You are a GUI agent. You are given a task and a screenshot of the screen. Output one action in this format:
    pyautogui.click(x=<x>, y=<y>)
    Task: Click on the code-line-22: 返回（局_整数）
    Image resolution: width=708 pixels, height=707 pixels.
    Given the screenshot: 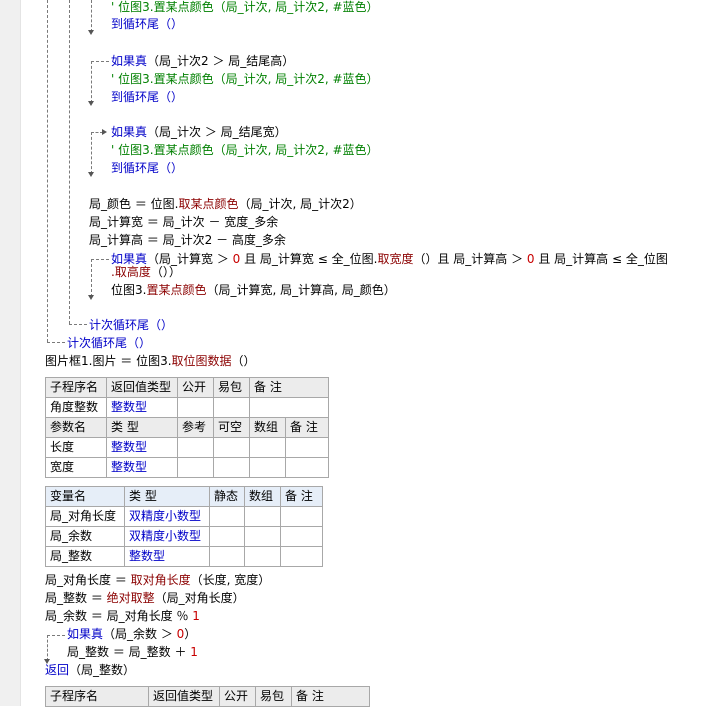 What is the action you would take?
    pyautogui.click(x=90, y=670)
    